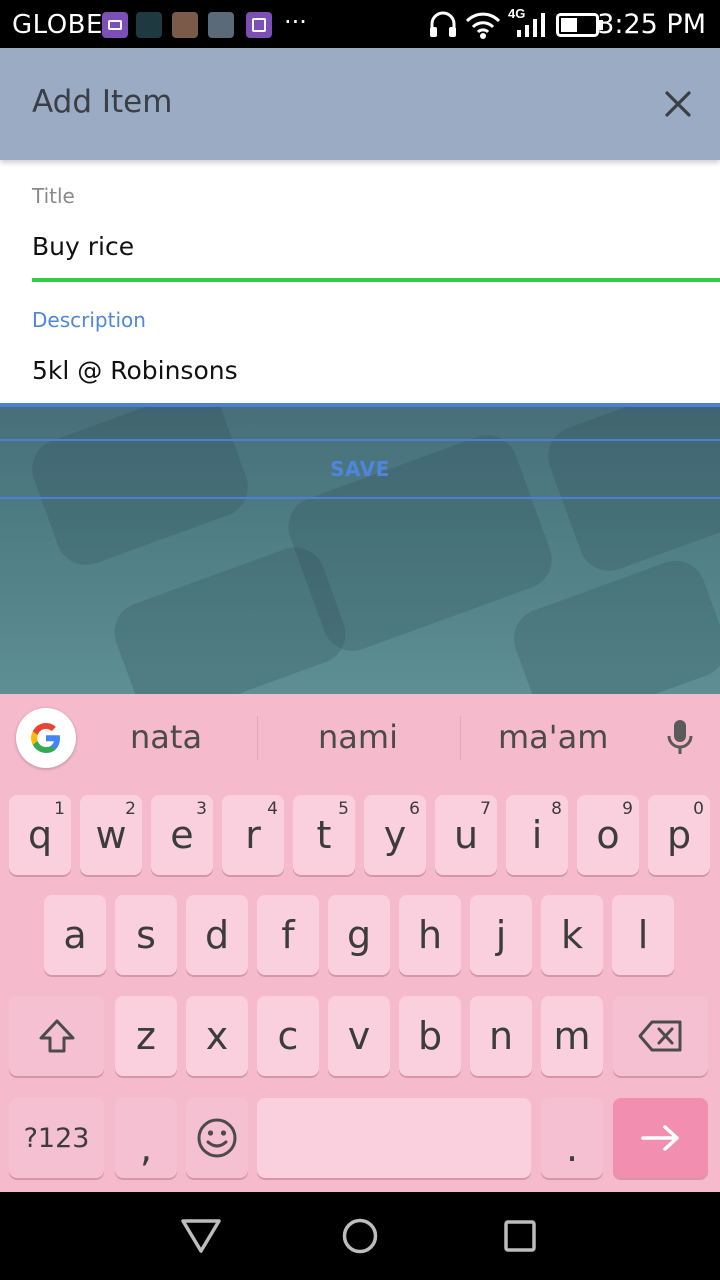 This screenshot has width=720, height=1280. Describe the element at coordinates (75, 935) in the screenshot. I see `key-a: a` at that location.